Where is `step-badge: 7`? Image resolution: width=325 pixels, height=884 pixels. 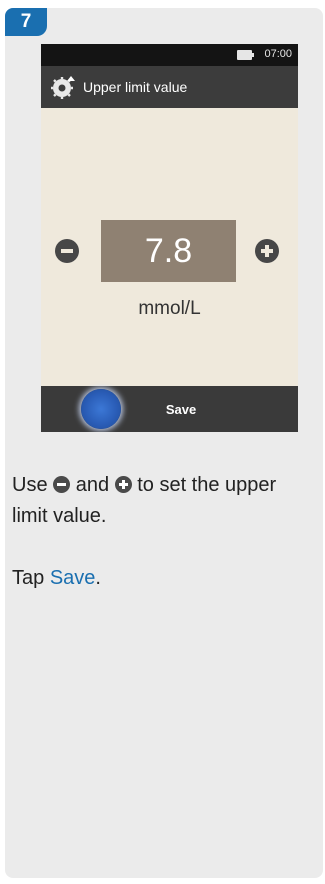 step-badge: 7 is located at coordinates (26, 22).